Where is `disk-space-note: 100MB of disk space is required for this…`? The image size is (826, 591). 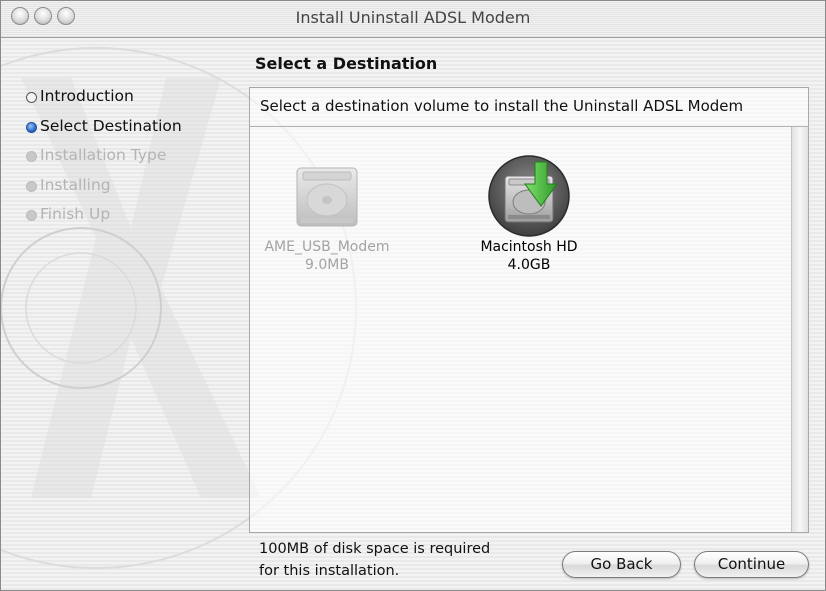
disk-space-note: 100MB of disk space is required for this… is located at coordinates (374, 560).